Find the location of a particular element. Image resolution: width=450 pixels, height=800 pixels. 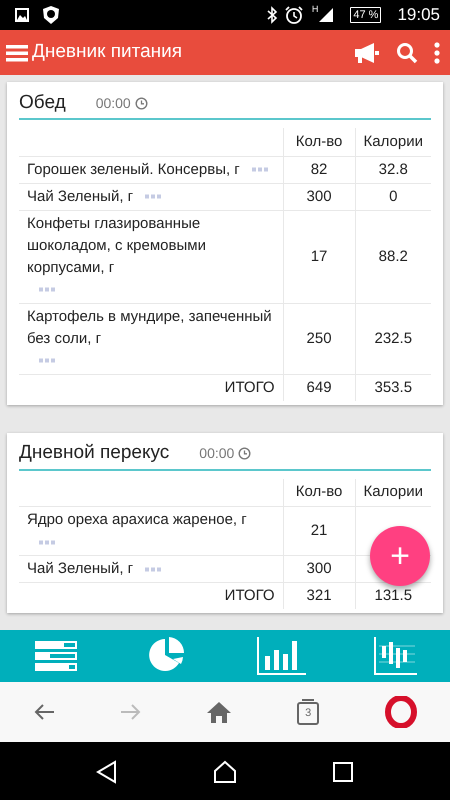

announce-button is located at coordinates (367, 53).